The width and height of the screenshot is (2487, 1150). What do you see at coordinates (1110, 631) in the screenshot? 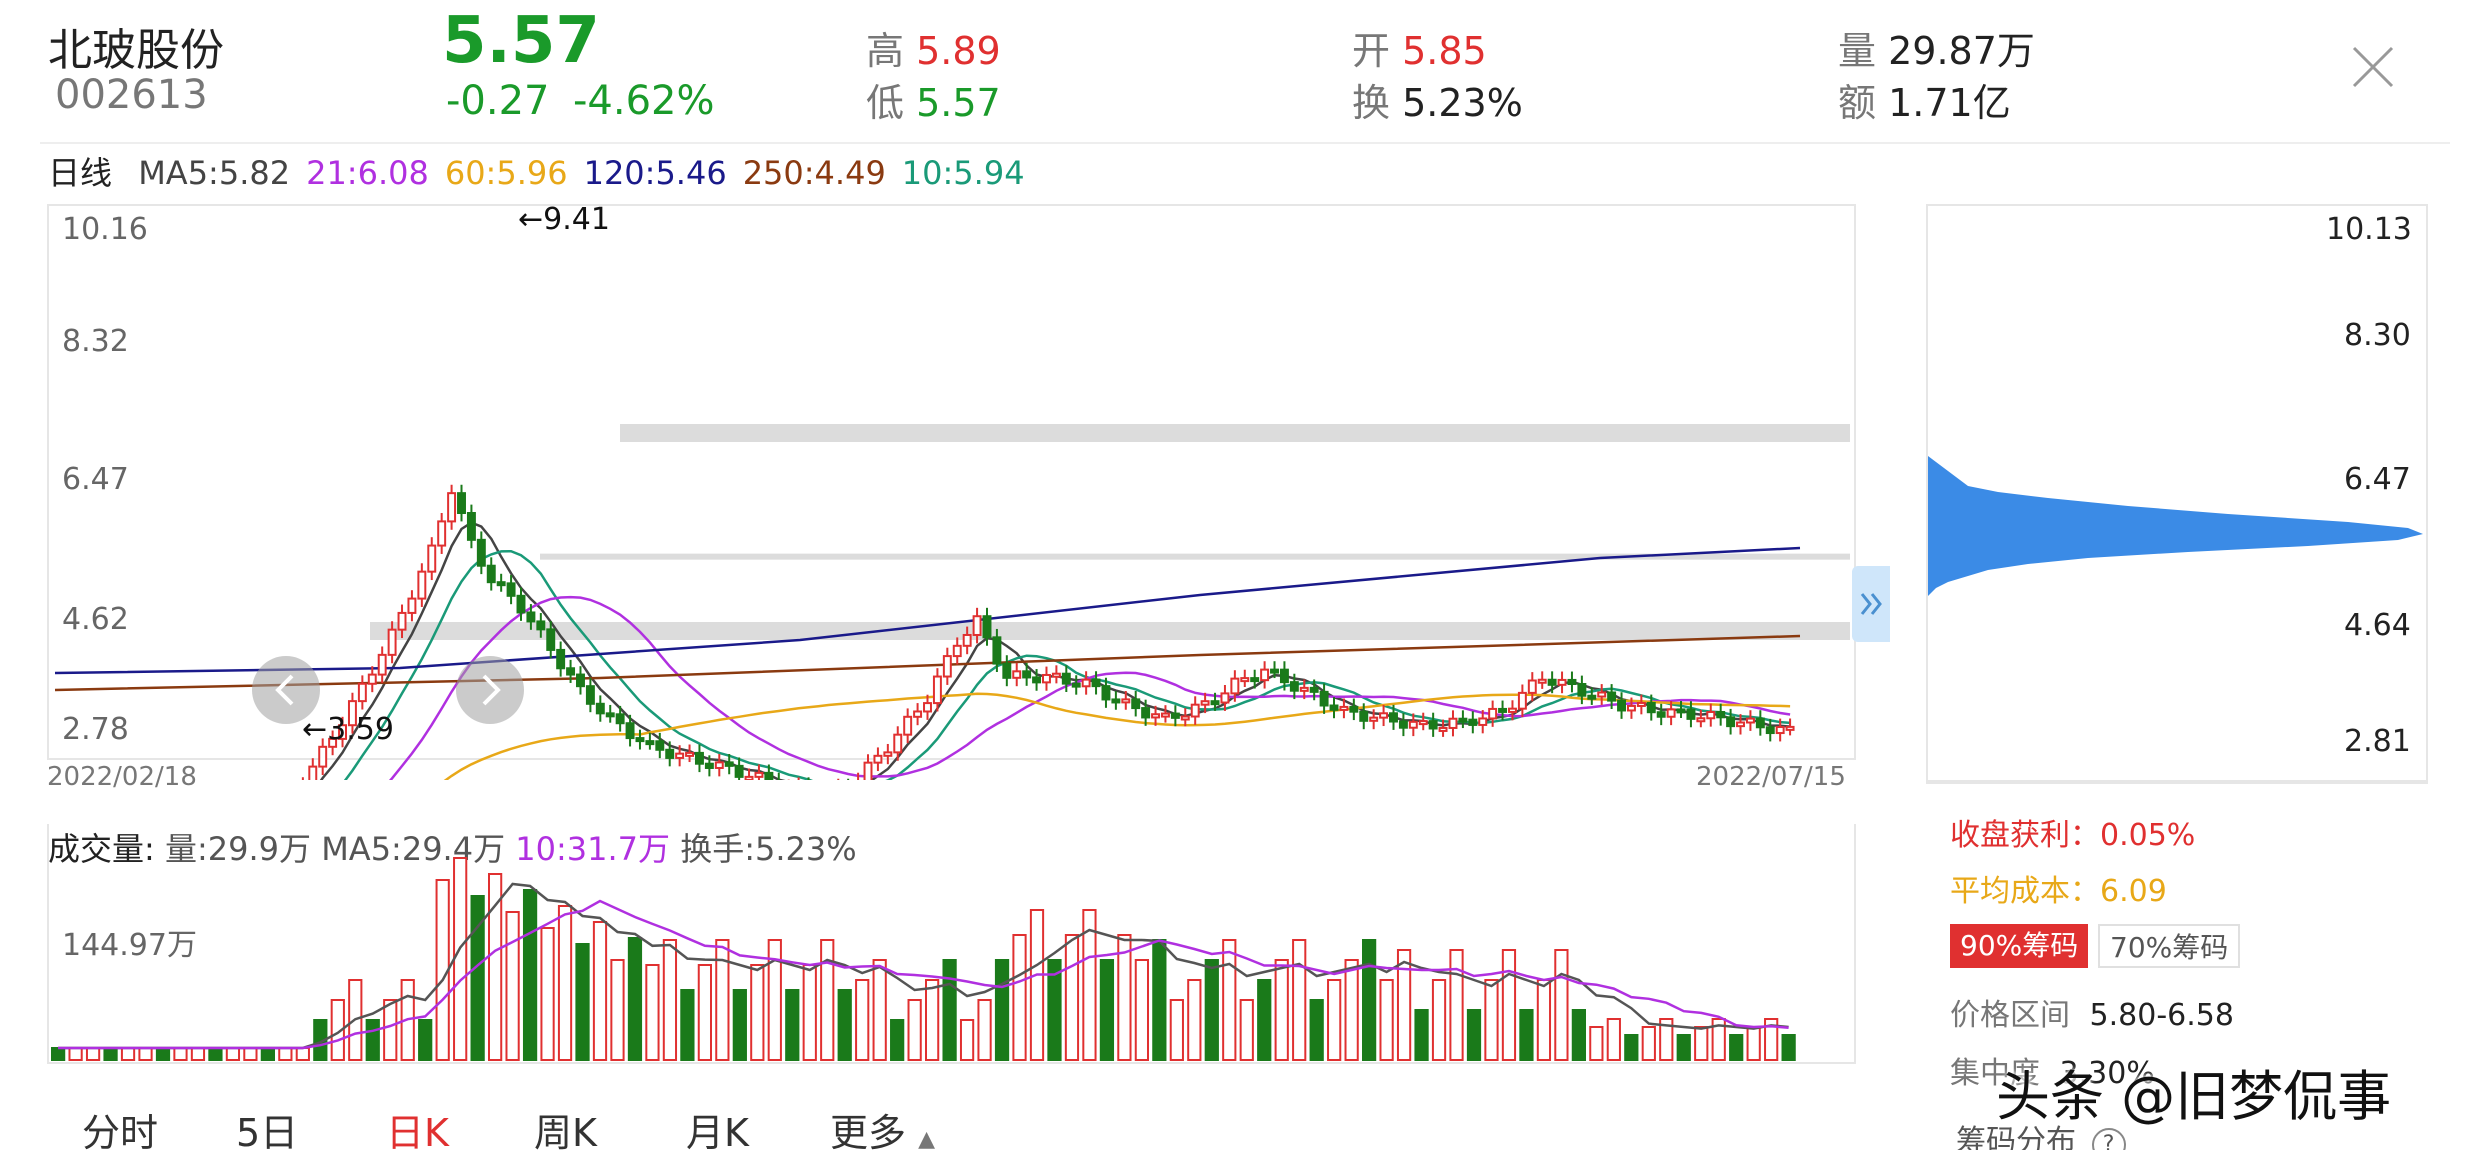
I see `support-band` at bounding box center [1110, 631].